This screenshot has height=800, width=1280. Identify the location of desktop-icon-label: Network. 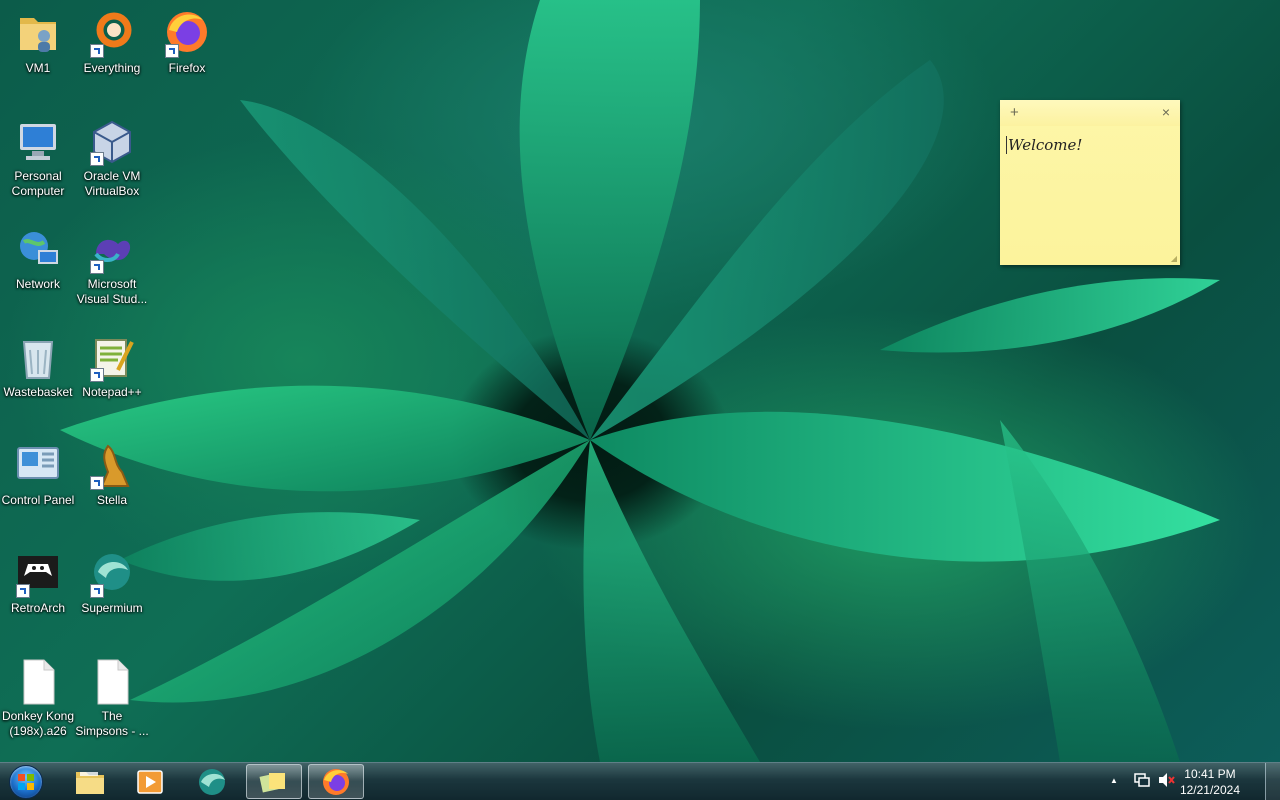
(37, 284).